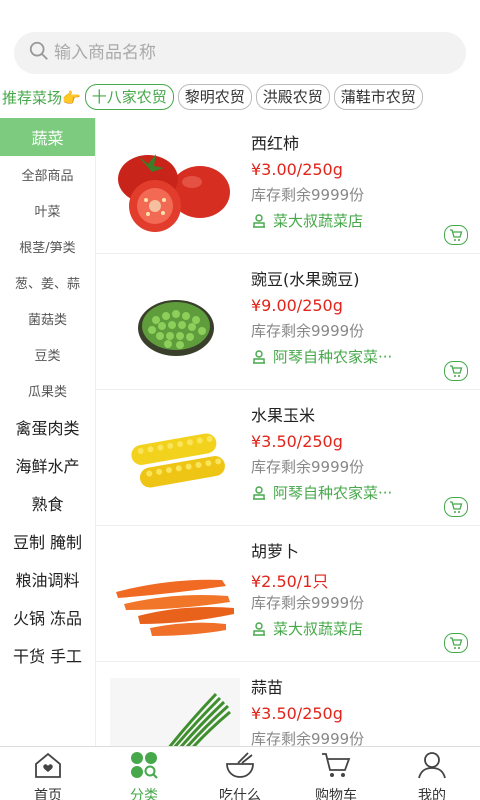 The width and height of the screenshot is (480, 800). What do you see at coordinates (47, 427) in the screenshot?
I see `sidebar-item: 禽蛋肉类` at bounding box center [47, 427].